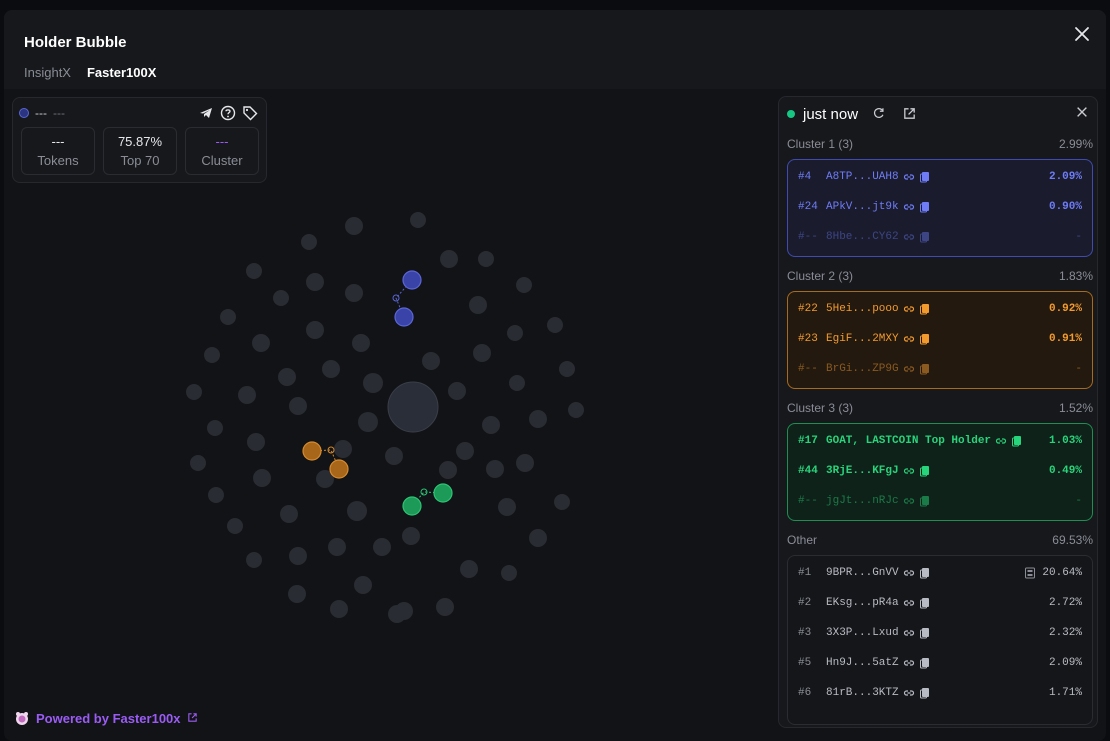 This screenshot has width=1110, height=741. I want to click on powered-by-link: Powered by Faster100x, so click(106, 718).